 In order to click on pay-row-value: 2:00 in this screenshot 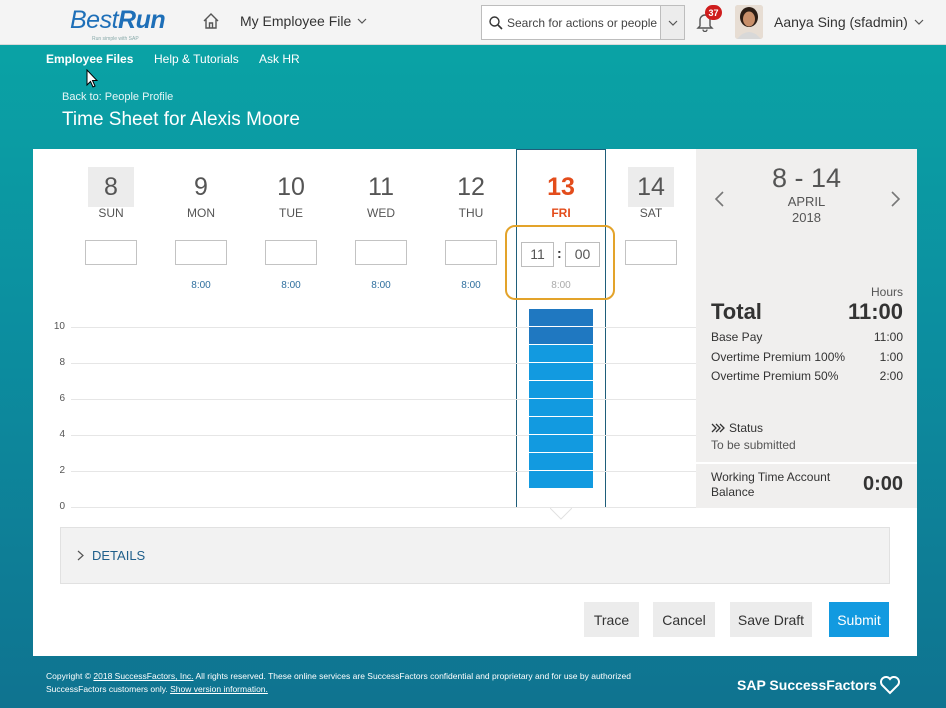, I will do `click(891, 376)`.